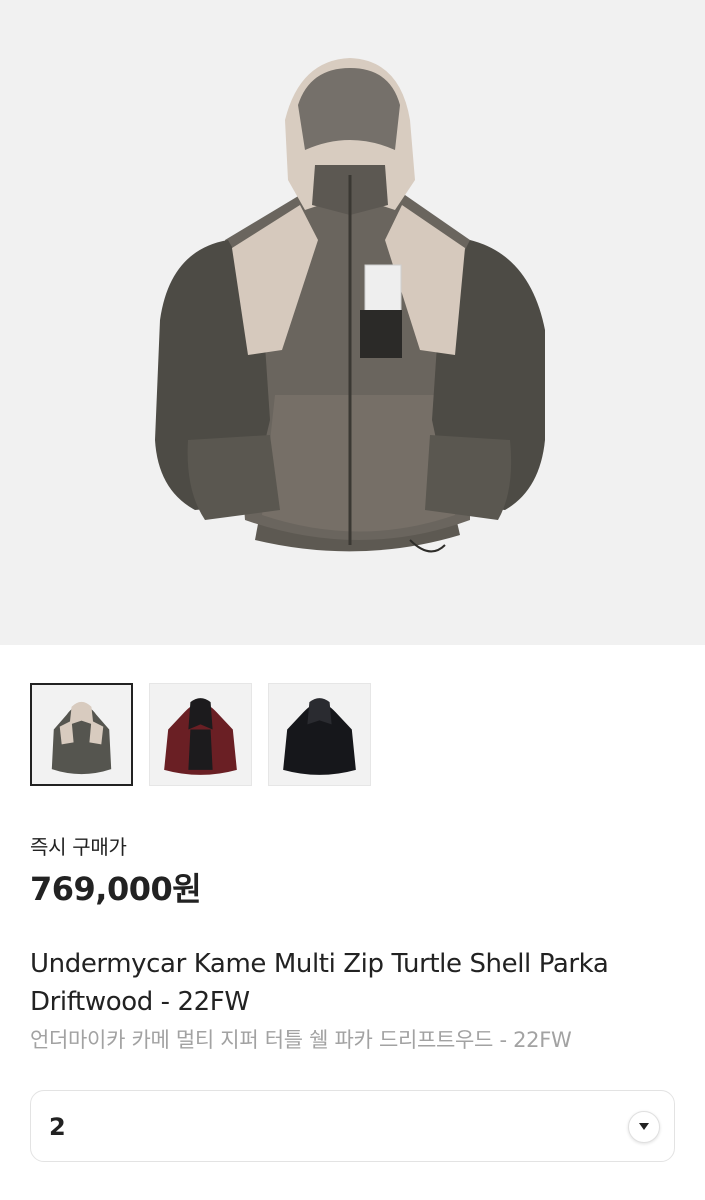  I want to click on size-select: 2, so click(352, 1126).